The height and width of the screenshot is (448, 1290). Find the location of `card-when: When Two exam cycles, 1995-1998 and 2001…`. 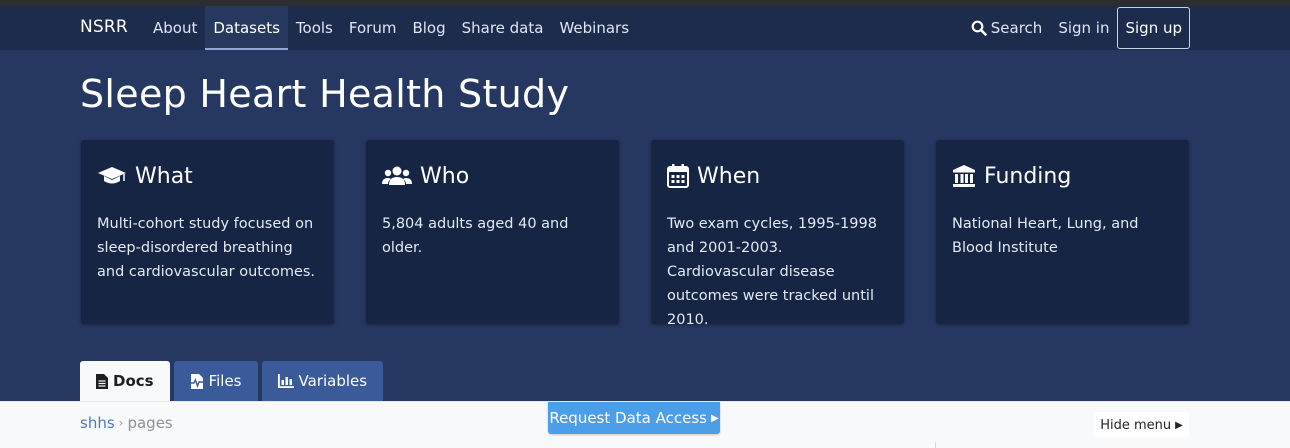

card-when: When Two exam cycles, 1995-1998 and 2001… is located at coordinates (777, 234).